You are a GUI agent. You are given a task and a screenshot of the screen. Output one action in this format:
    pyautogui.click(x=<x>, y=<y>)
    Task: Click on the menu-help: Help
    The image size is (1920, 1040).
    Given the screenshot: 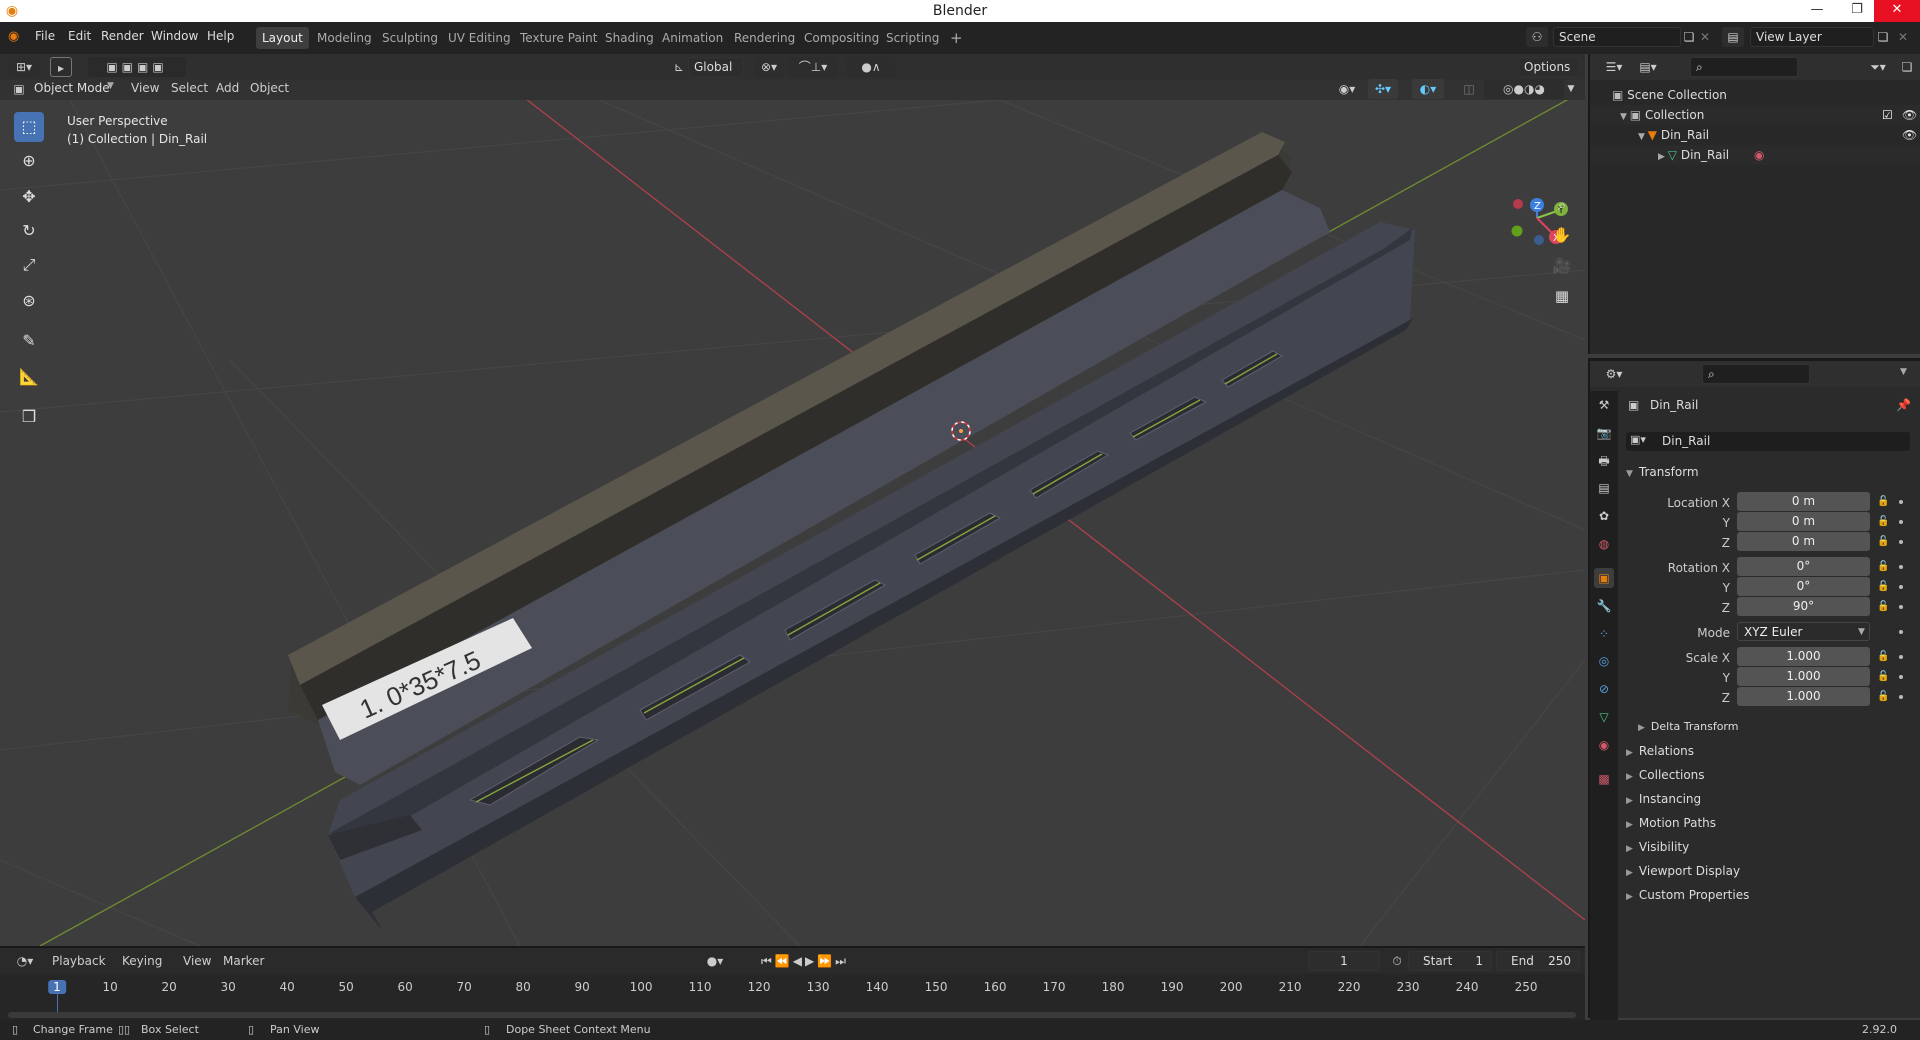 What is the action you would take?
    pyautogui.click(x=220, y=36)
    